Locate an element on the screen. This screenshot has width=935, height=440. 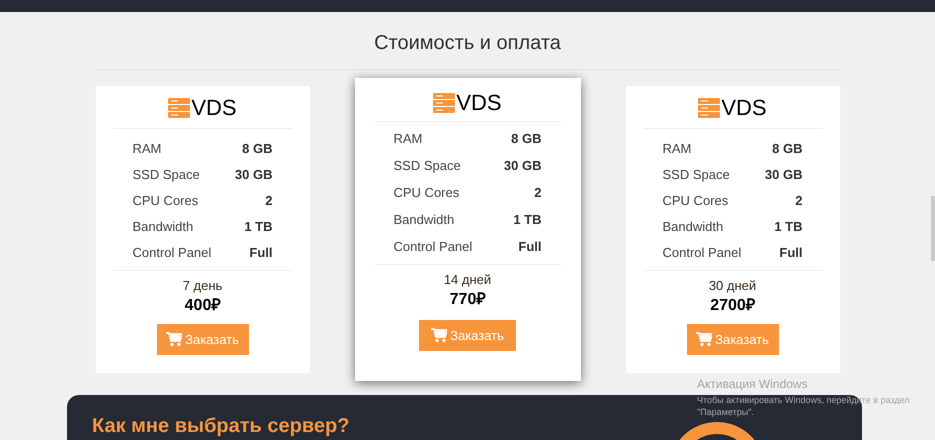
section-title: Стоимость и оплата is located at coordinates (467, 43).